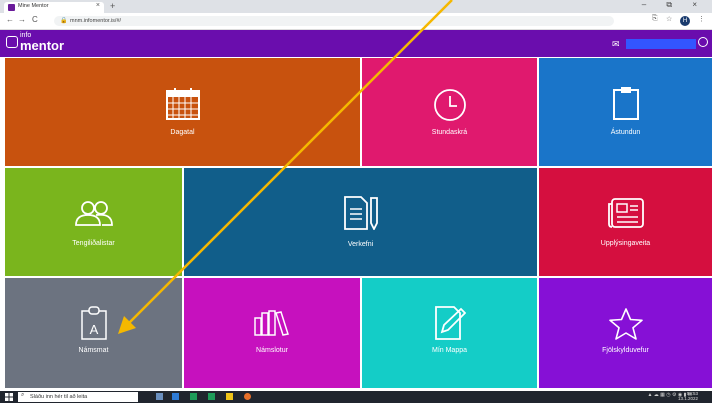 The image size is (712, 403). I want to click on task-view-icon, so click(159, 396).